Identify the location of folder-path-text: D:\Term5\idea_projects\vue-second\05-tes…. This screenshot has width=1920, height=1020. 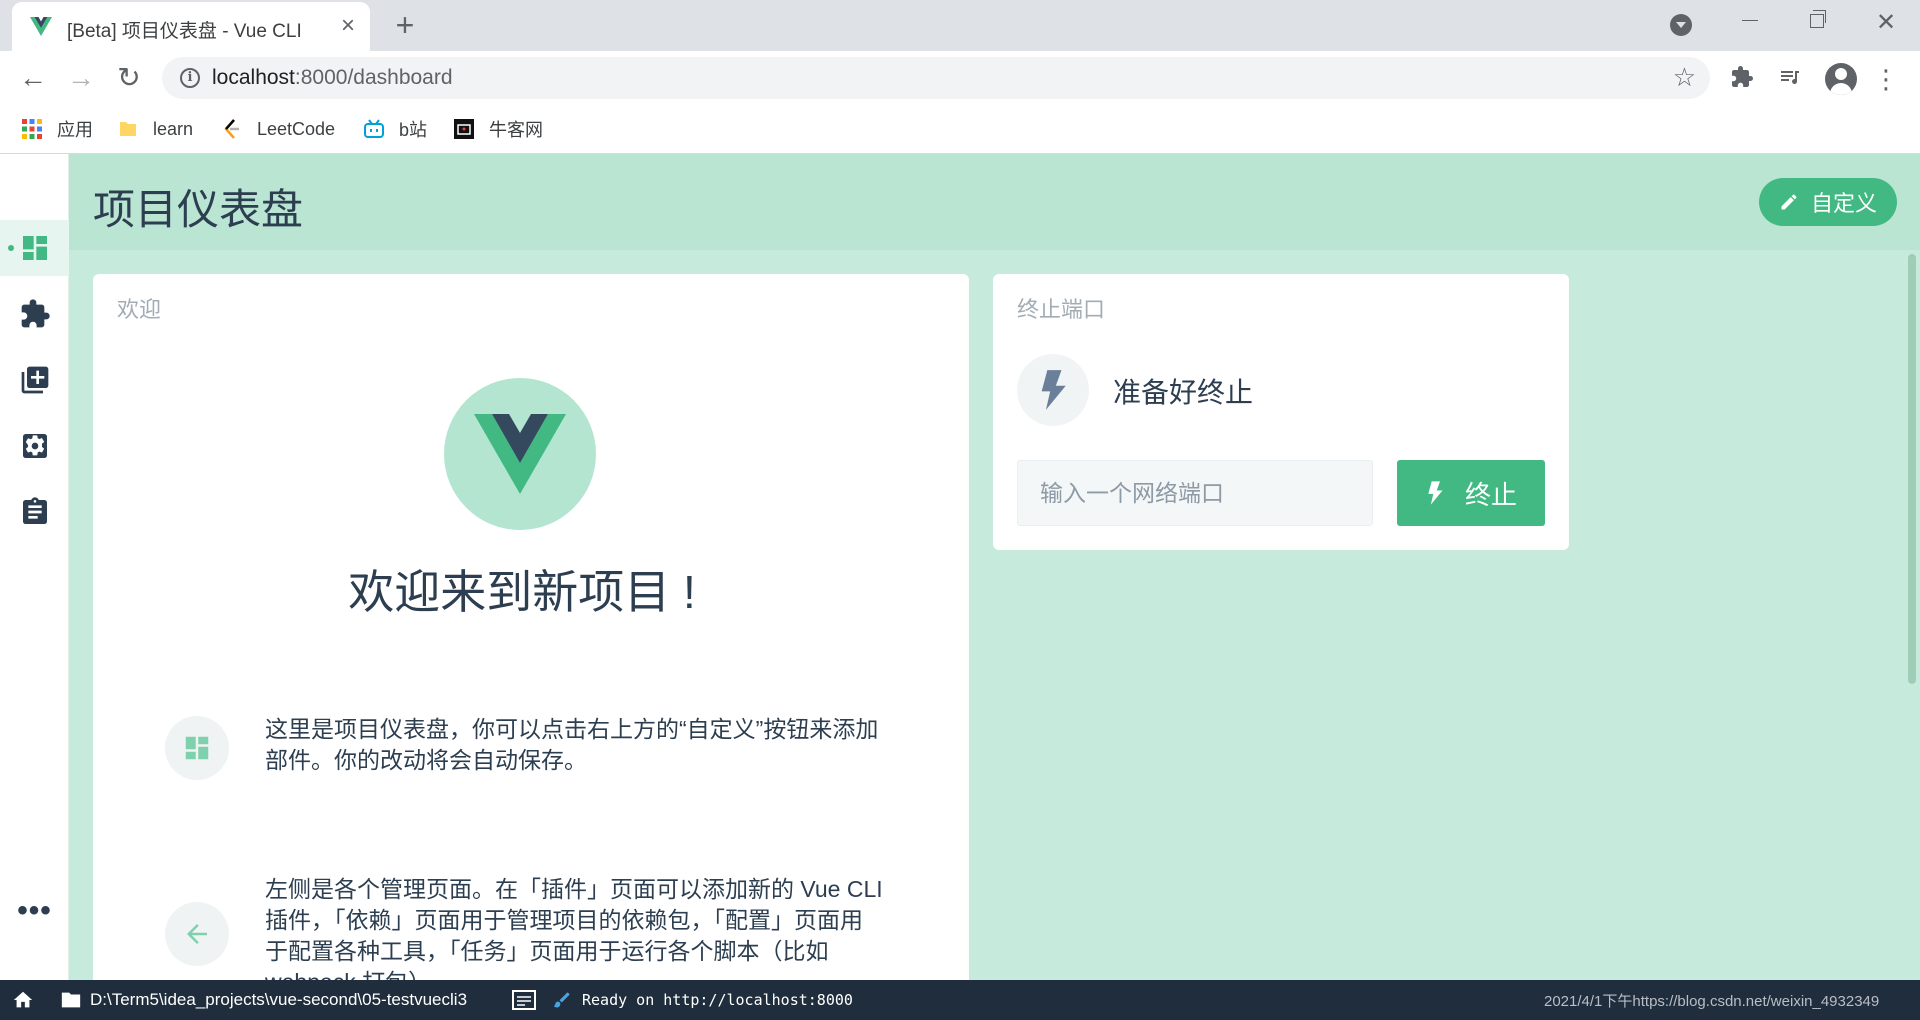
(279, 999).